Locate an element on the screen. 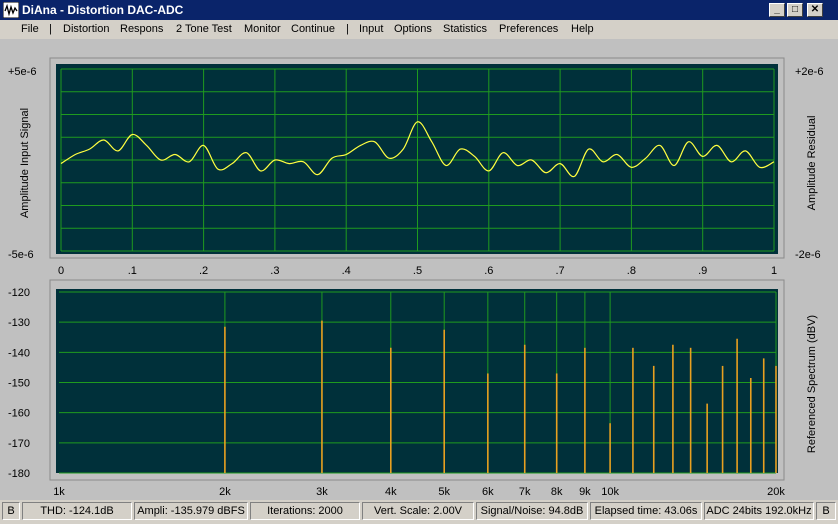 The image size is (838, 524). menu-statistics: Statistics is located at coordinates (465, 29).